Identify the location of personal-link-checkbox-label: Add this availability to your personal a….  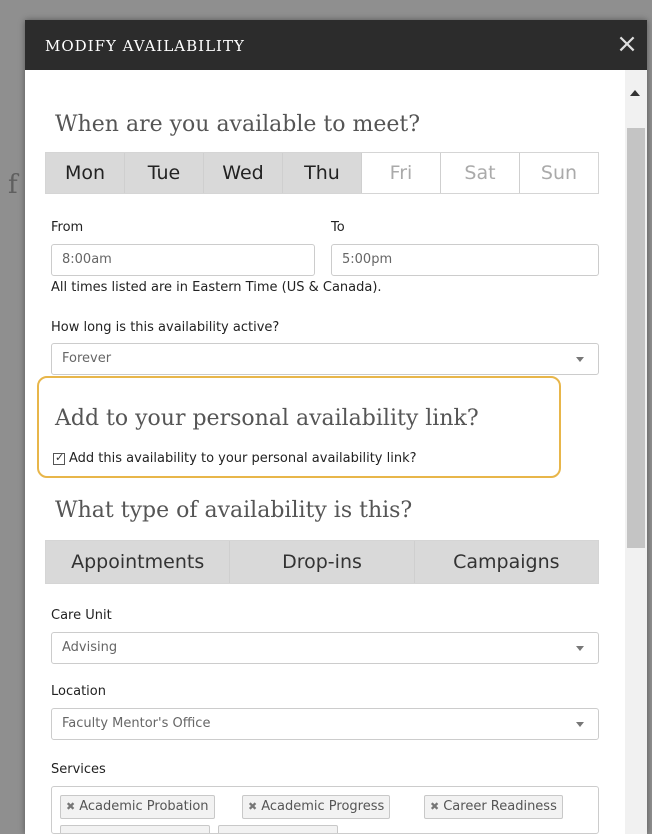
(243, 458).